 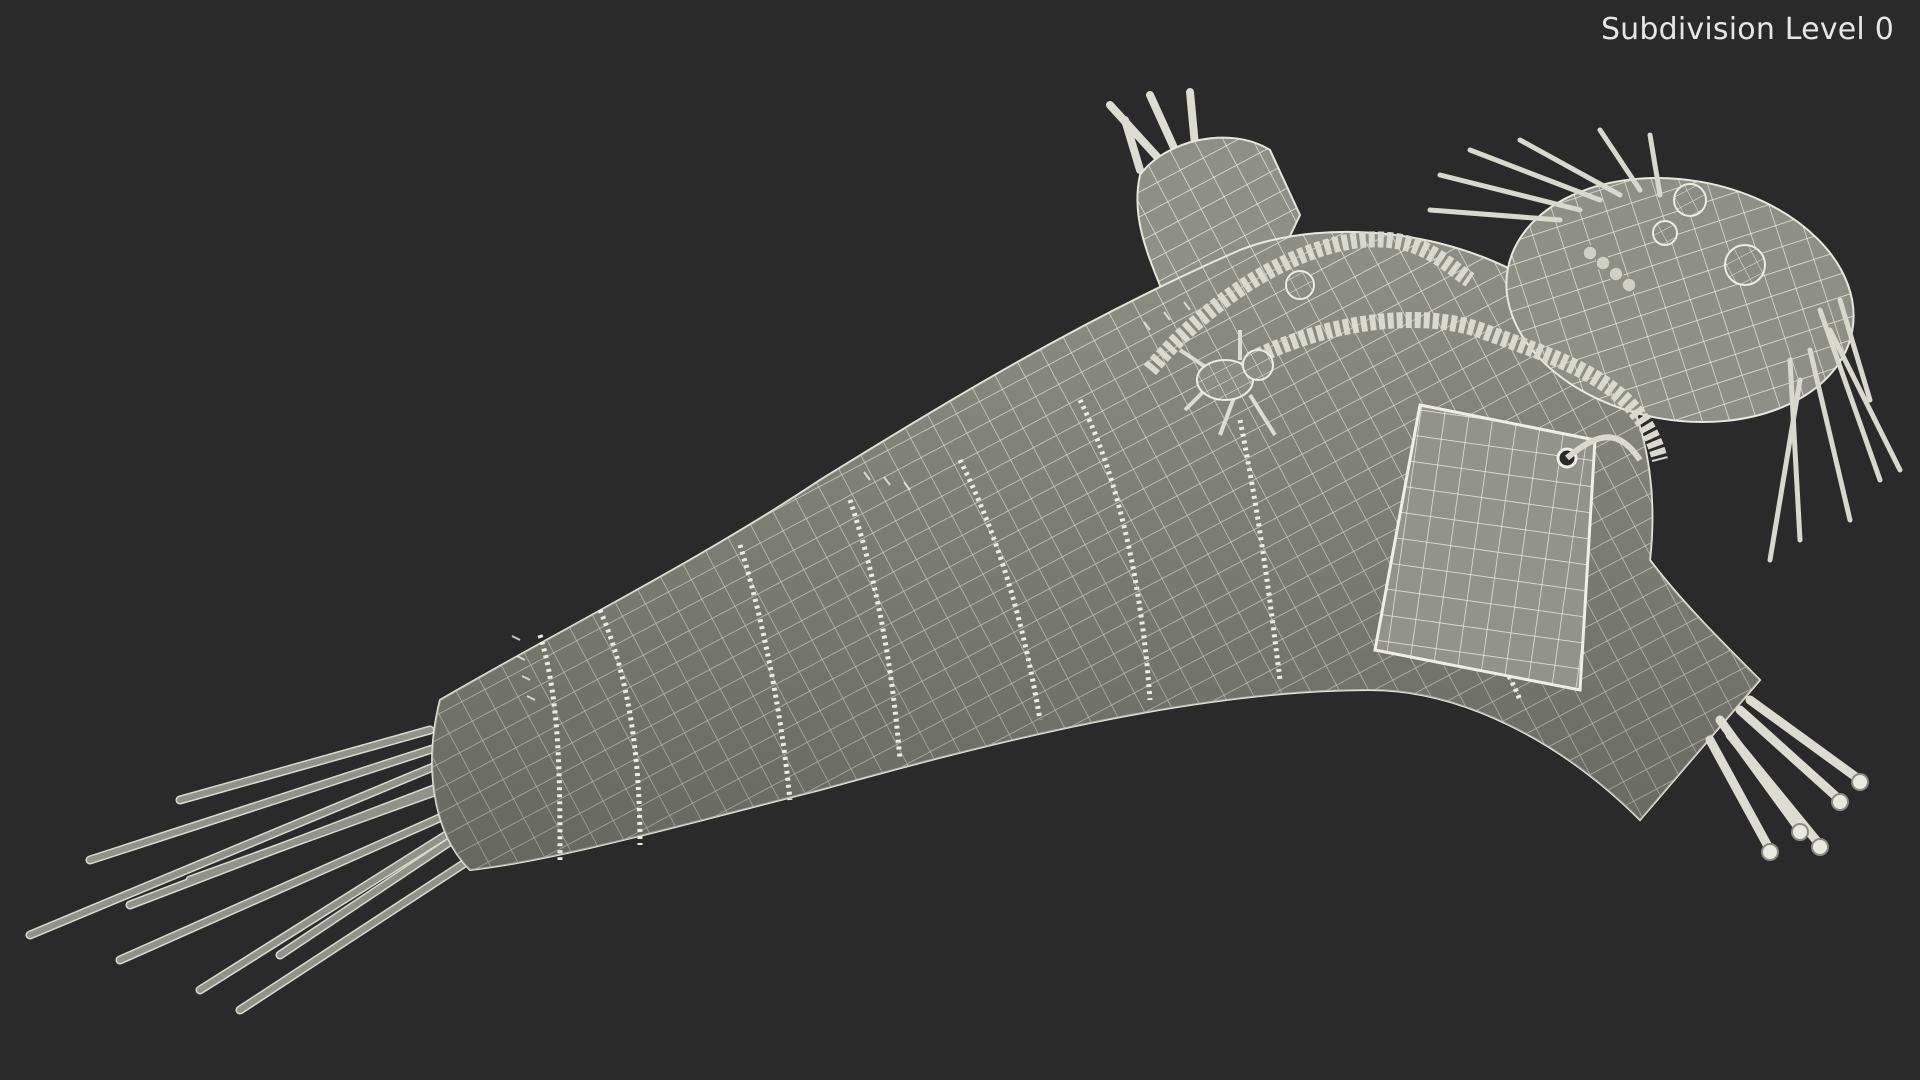 What do you see at coordinates (1747, 29) in the screenshot?
I see `subdivision-level-label: Subdivision Level 0` at bounding box center [1747, 29].